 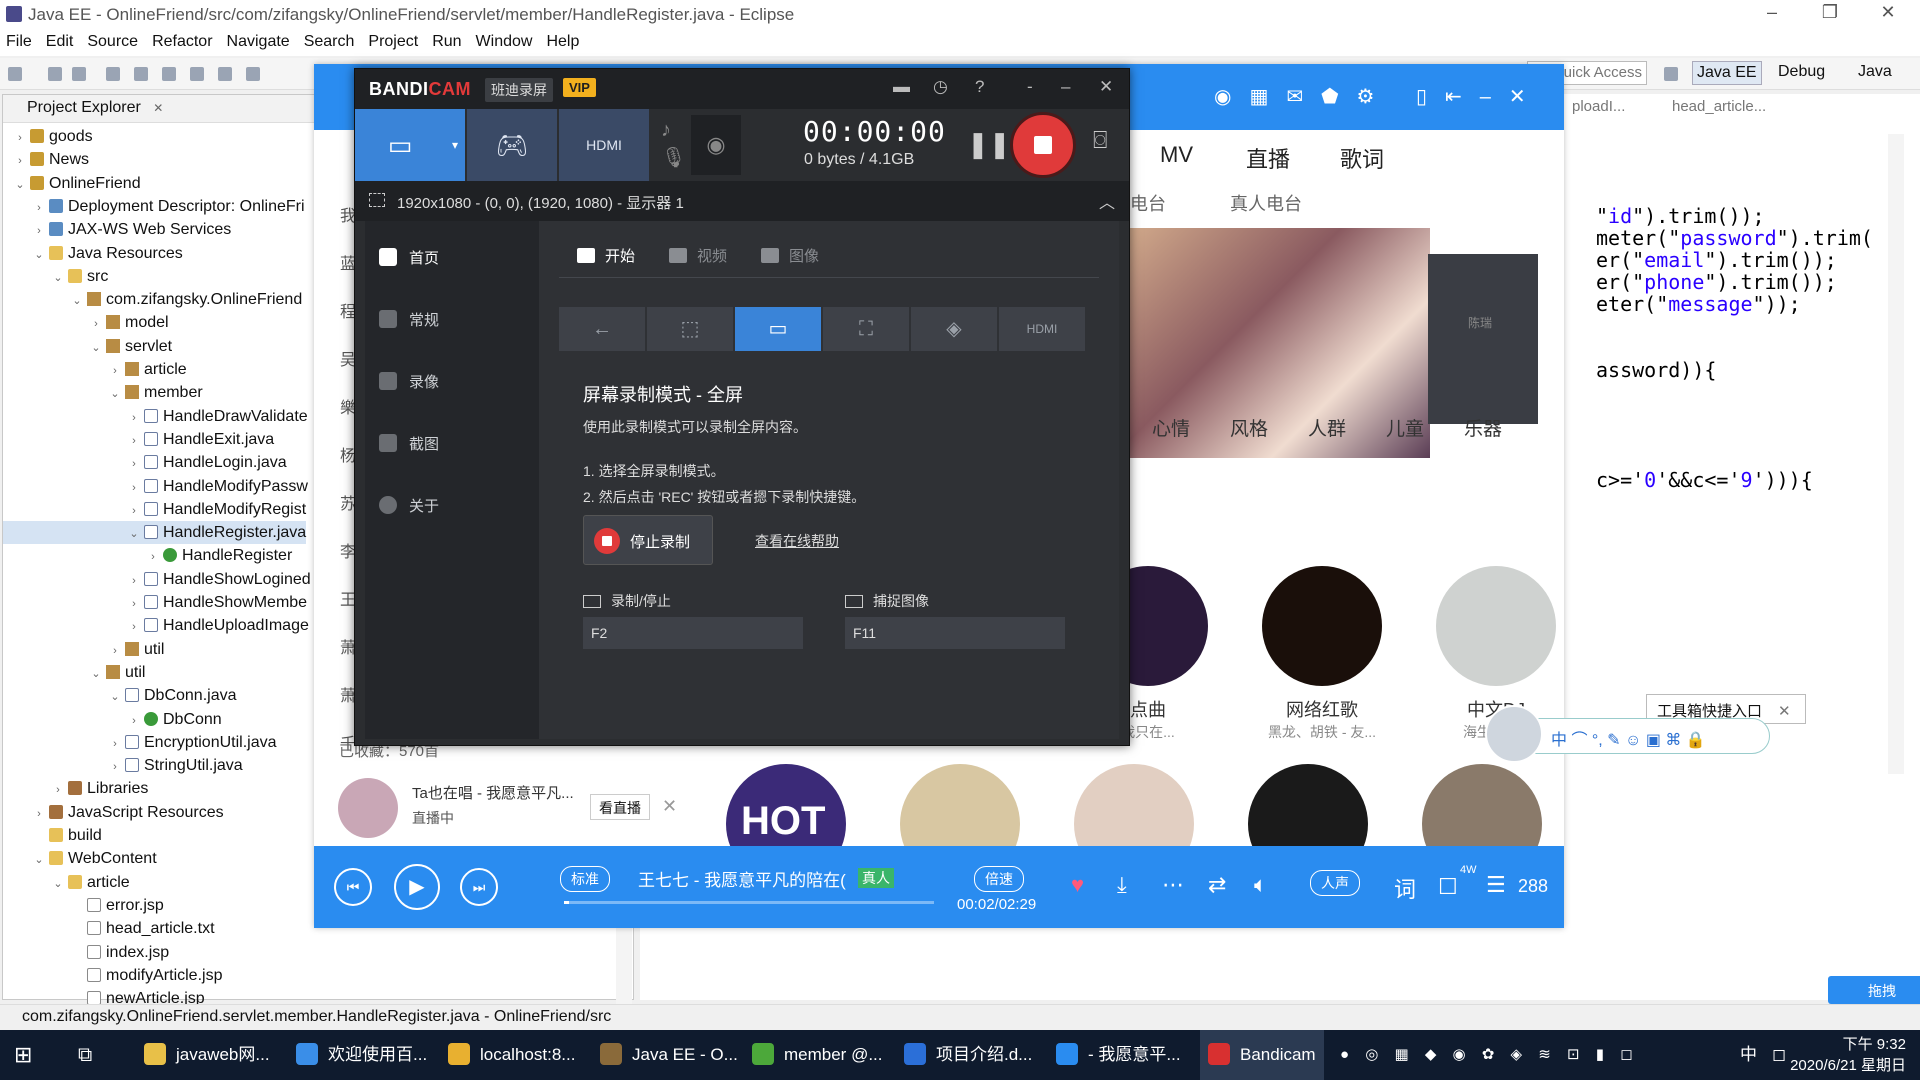 What do you see at coordinates (1784, 711) in the screenshot?
I see `toolbox-close-icon: ✕` at bounding box center [1784, 711].